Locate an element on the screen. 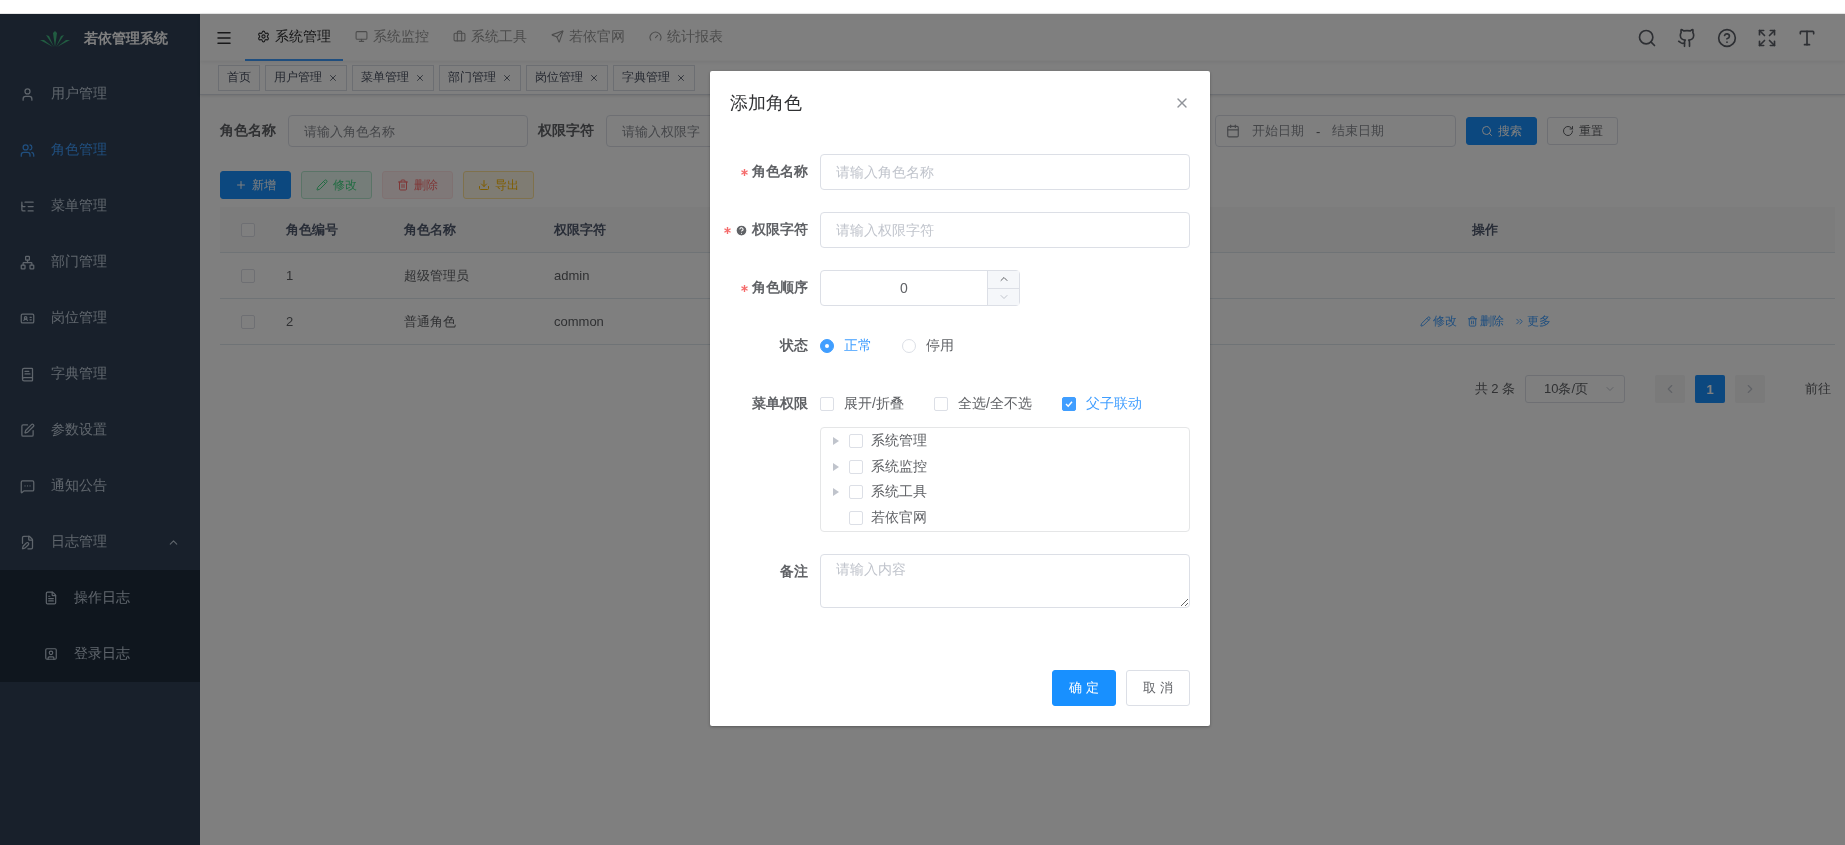  list-icon is located at coordinates (27, 206).